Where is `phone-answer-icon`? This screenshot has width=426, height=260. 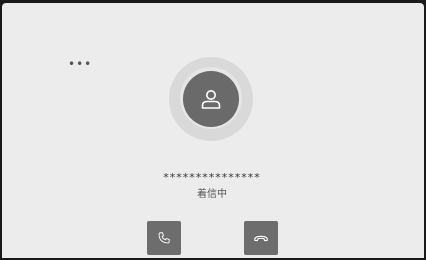 phone-answer-icon is located at coordinates (164, 238).